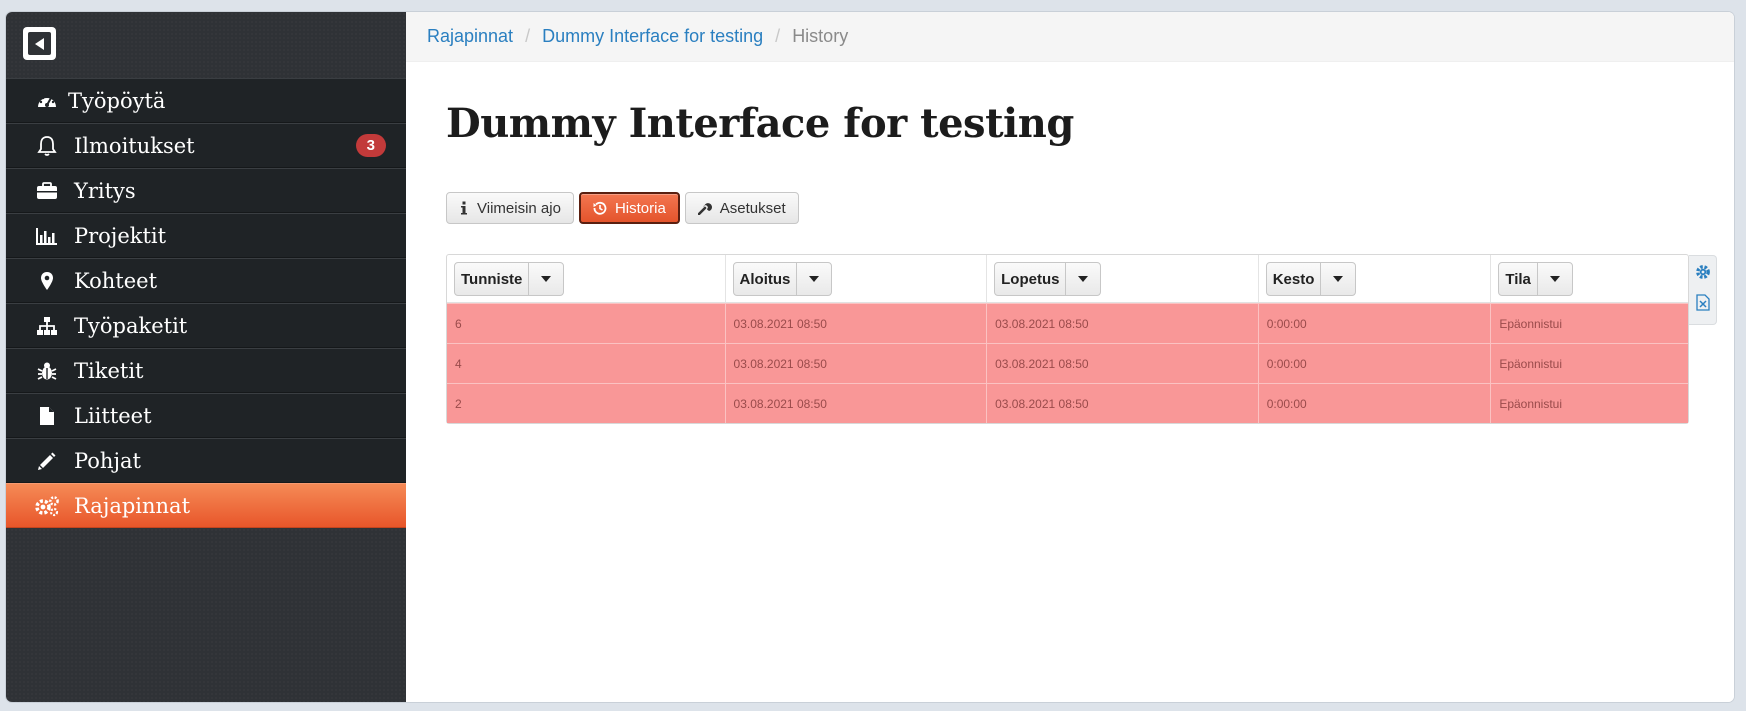  I want to click on view-tabs: Viimeisin ajo Historia Asetukset, so click(622, 208).